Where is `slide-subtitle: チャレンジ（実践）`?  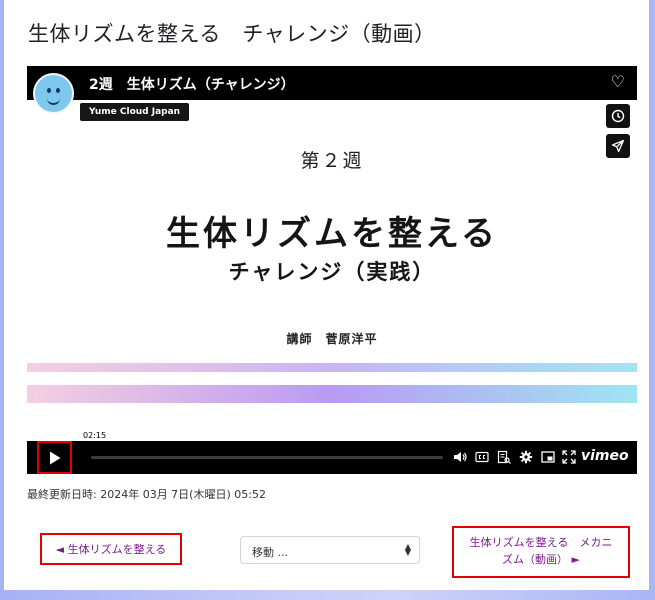 slide-subtitle: チャレンジ（実践） is located at coordinates (332, 272).